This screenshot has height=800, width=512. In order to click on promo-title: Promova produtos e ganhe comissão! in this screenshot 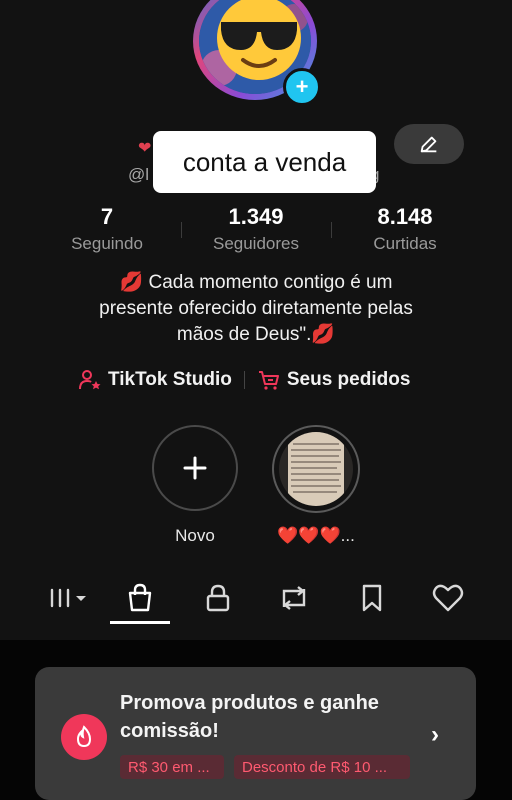, I will do `click(249, 717)`.